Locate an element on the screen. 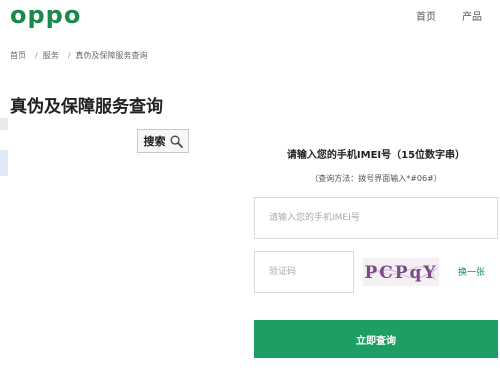 The width and height of the screenshot is (500, 378). breadcrumb-current: 真伪及保障服务查询 is located at coordinates (111, 55).